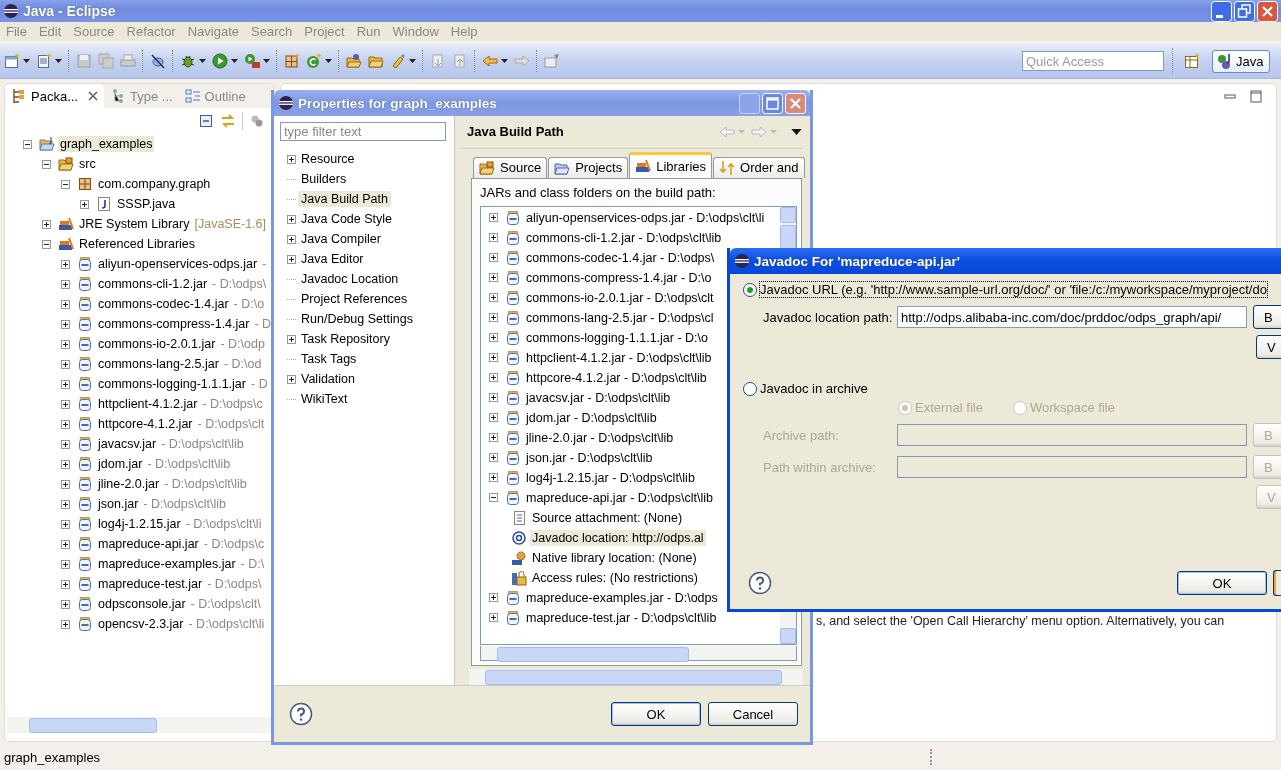  What do you see at coordinates (127, 444) in the screenshot?
I see `tree-item: javacsv.jar` at bounding box center [127, 444].